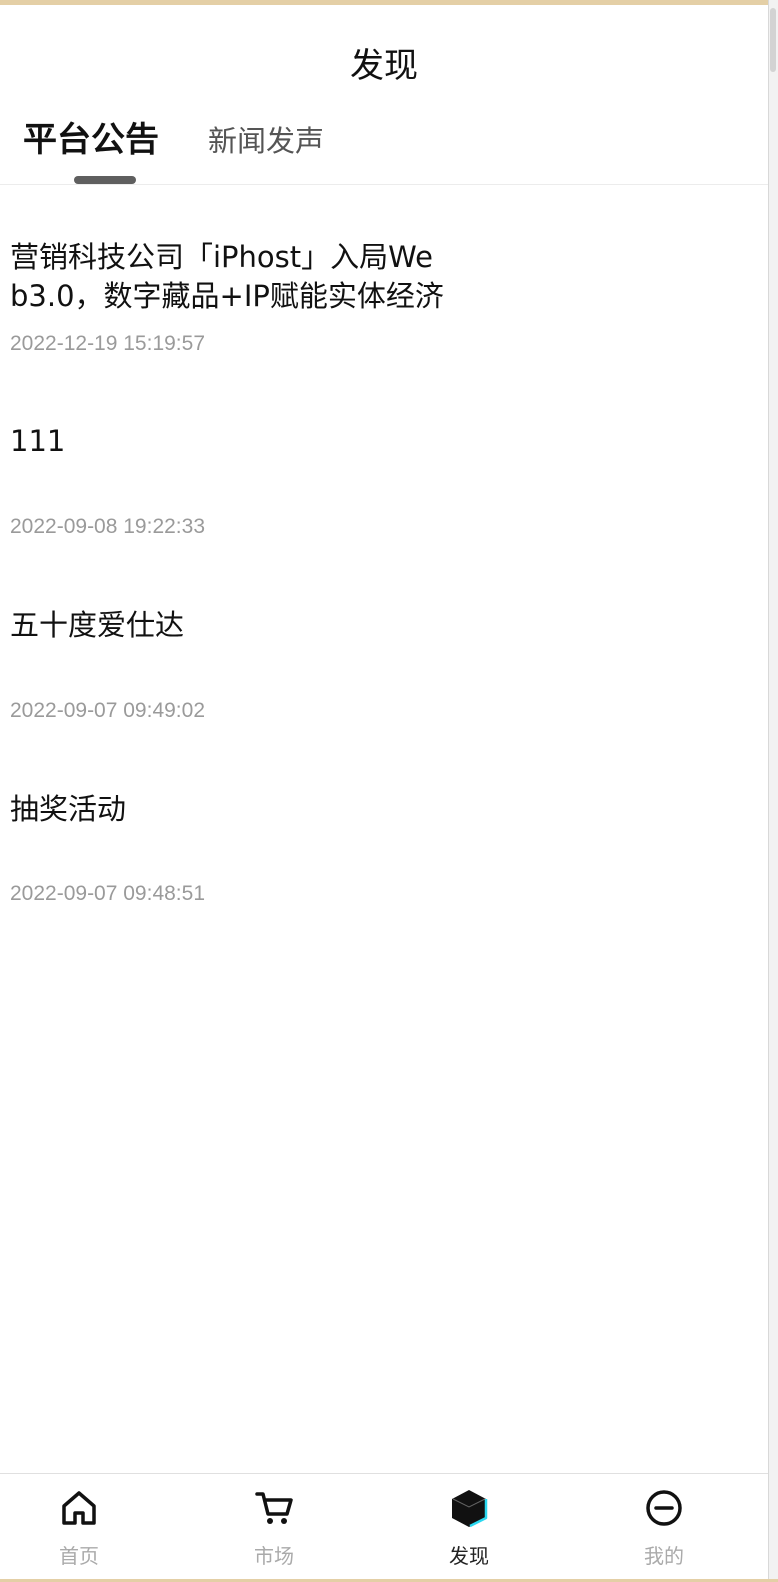 This screenshot has height=1582, width=778. I want to click on nav-market: 市场, so click(274, 1527).